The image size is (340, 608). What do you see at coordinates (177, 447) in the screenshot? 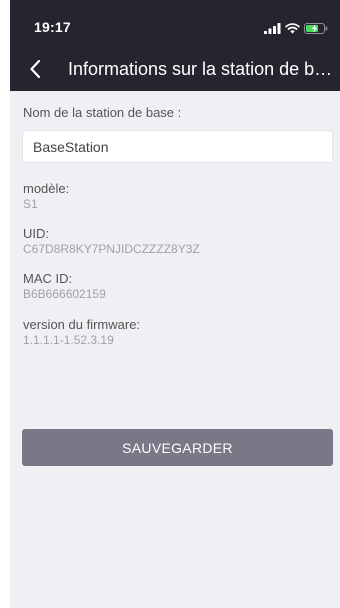
I see `save-button: SAUVEGARDER` at bounding box center [177, 447].